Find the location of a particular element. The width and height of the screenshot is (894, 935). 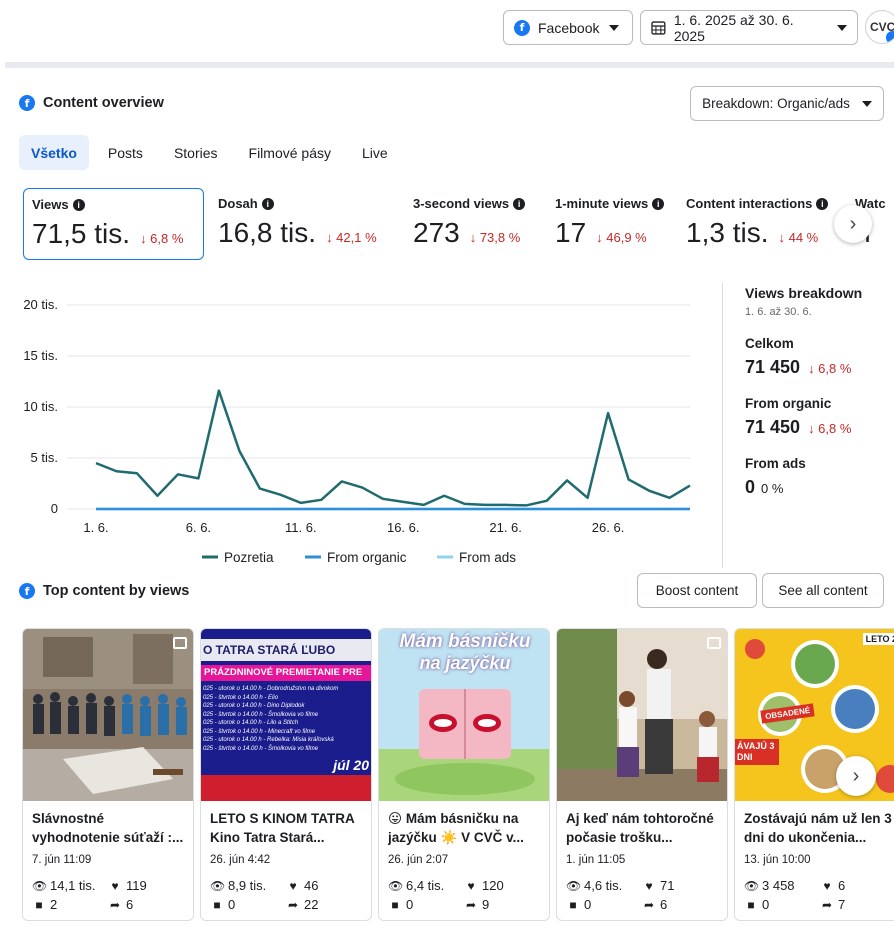

organic-value: 71 450 is located at coordinates (773, 427).